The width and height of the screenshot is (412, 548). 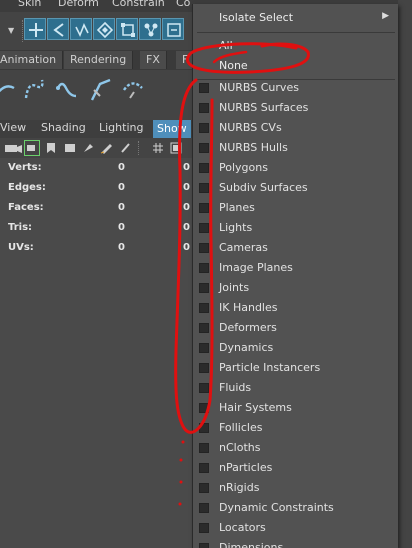 What do you see at coordinates (183, 4) in the screenshot?
I see `menu-co: Co` at bounding box center [183, 4].